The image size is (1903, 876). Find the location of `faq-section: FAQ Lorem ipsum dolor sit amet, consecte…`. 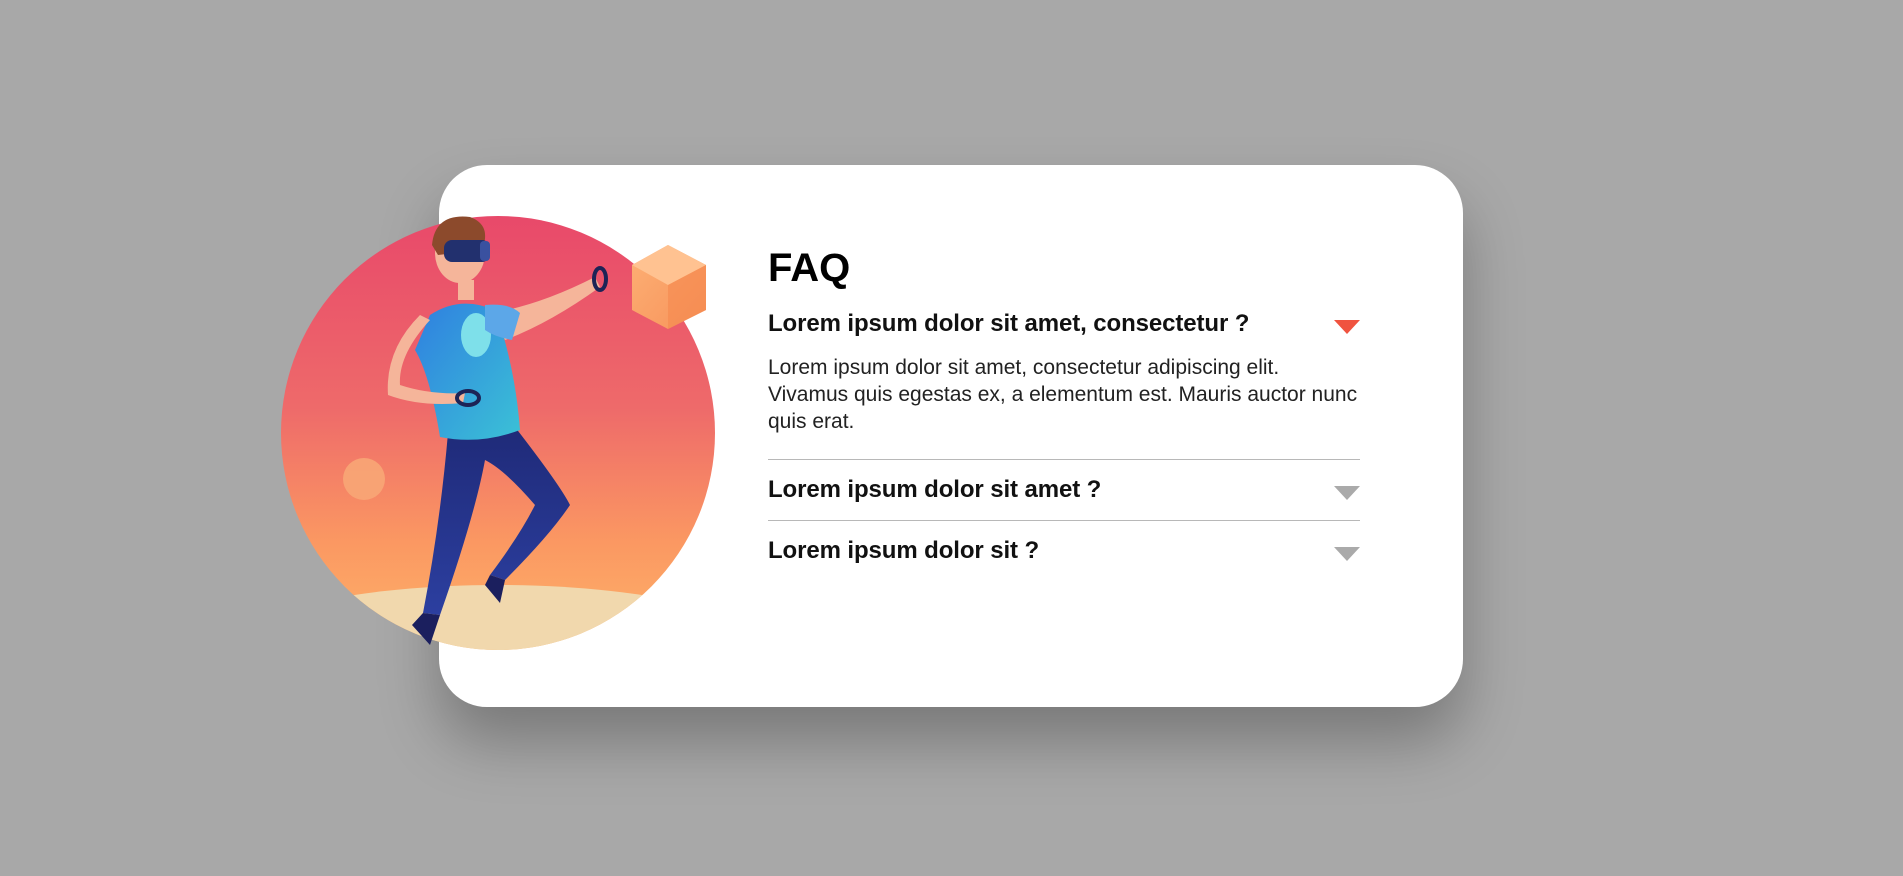

faq-section: FAQ Lorem ipsum dolor sit amet, consecte… is located at coordinates (1064, 410).